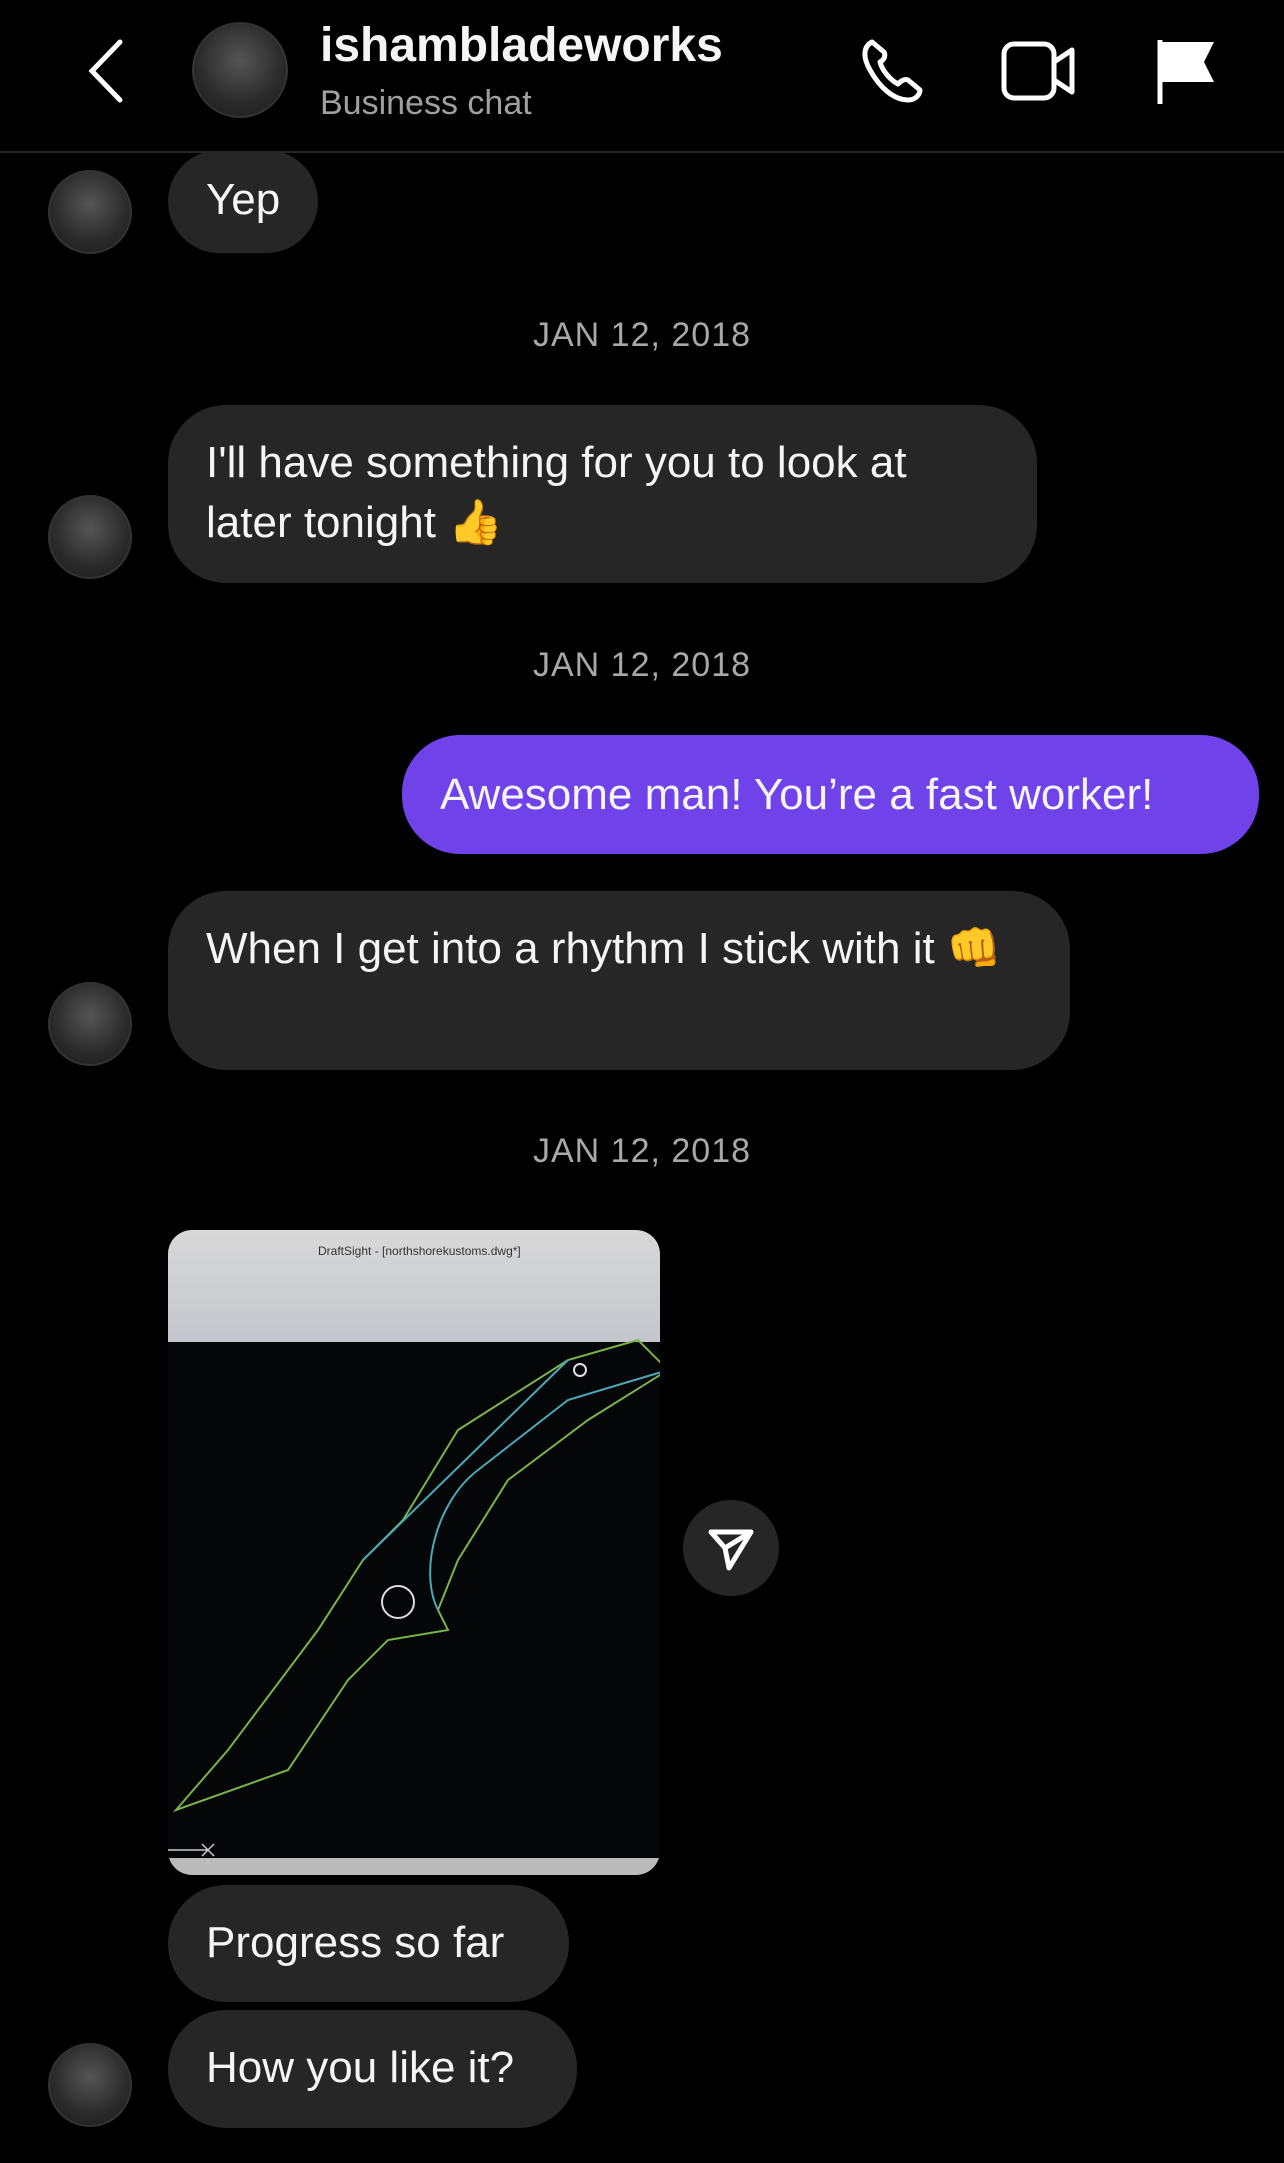 This screenshot has height=2163, width=1284. What do you see at coordinates (355, 1942) in the screenshot?
I see `message-text: Progress so far` at bounding box center [355, 1942].